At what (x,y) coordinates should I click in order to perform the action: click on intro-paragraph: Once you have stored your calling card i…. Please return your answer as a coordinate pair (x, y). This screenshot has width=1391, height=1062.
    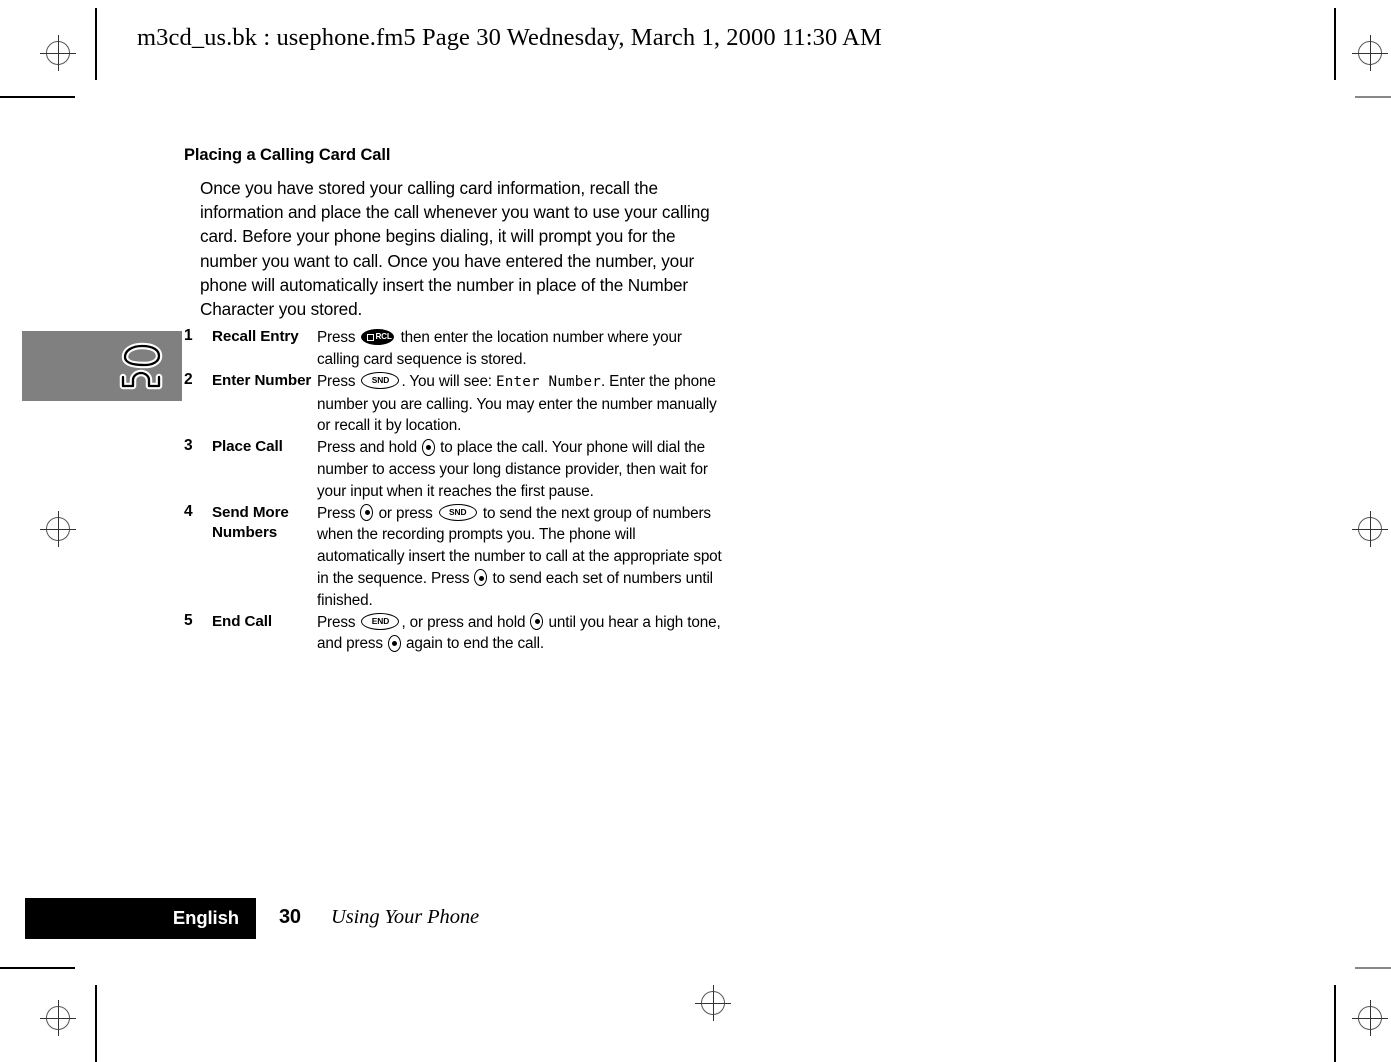
    Looking at the image, I should click on (455, 249).